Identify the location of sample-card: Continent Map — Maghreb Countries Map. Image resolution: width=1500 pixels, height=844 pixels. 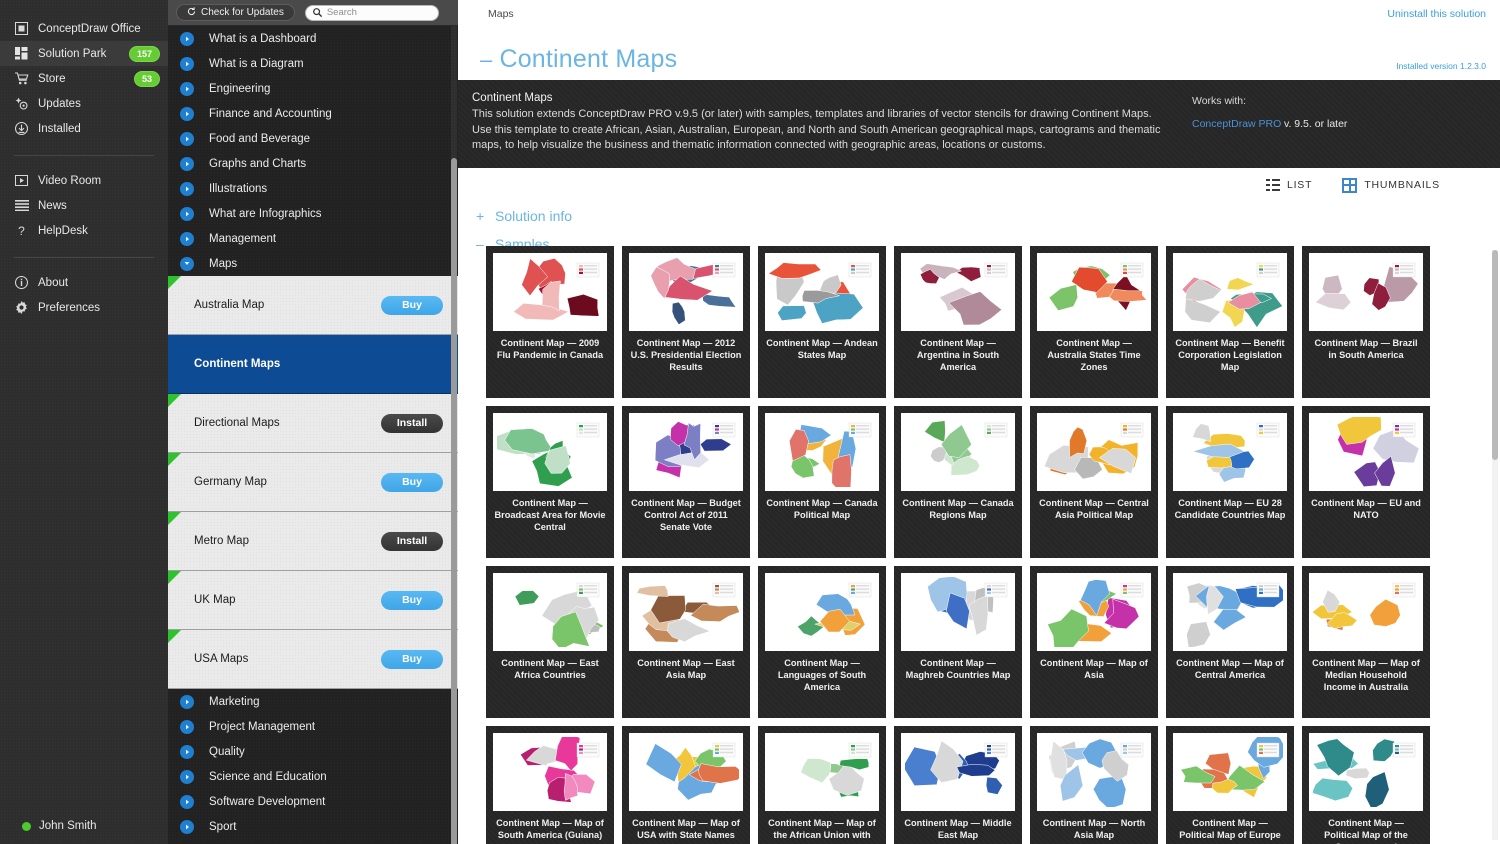
(958, 642).